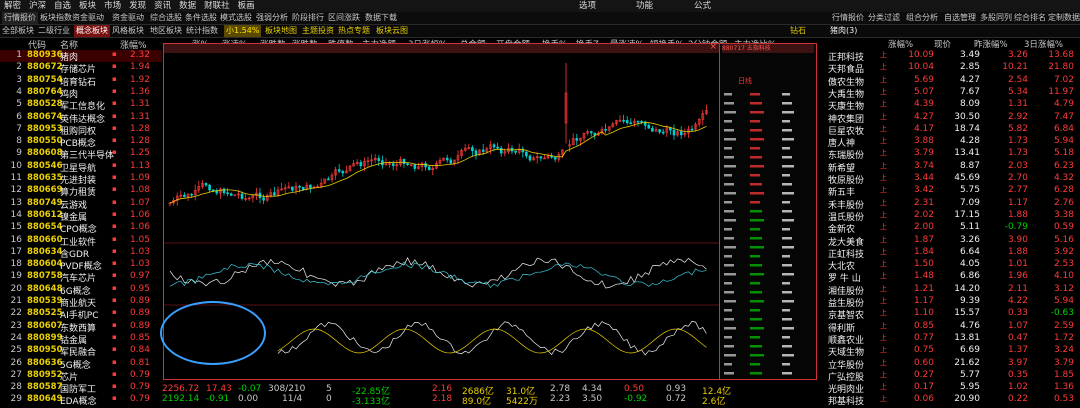 The image size is (1080, 408). Describe the element at coordinates (87, 6) in the screenshot. I see `menu-item-3: 板块` at that location.